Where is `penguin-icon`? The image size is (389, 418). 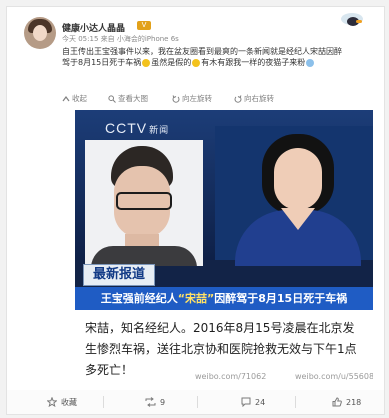 penguin-icon is located at coordinates (350, 23).